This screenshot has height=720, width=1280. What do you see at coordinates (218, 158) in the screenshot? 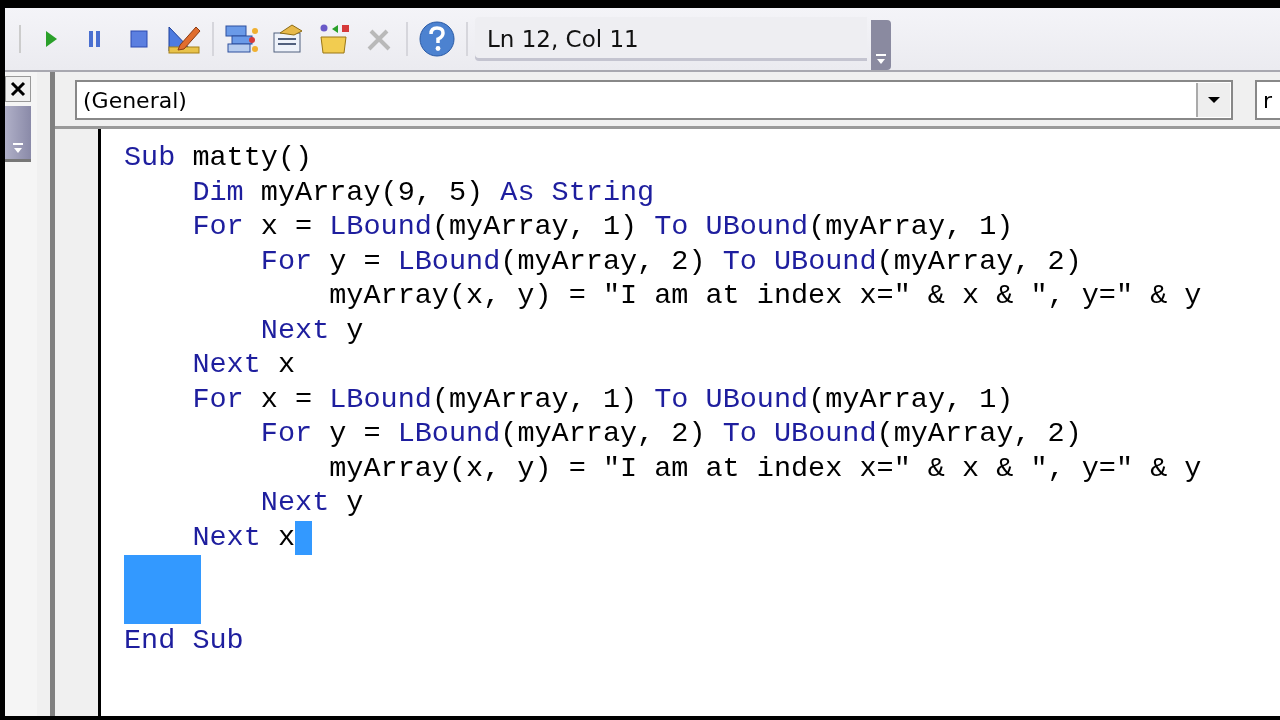
I see `code-line: Sub matty()` at bounding box center [218, 158].